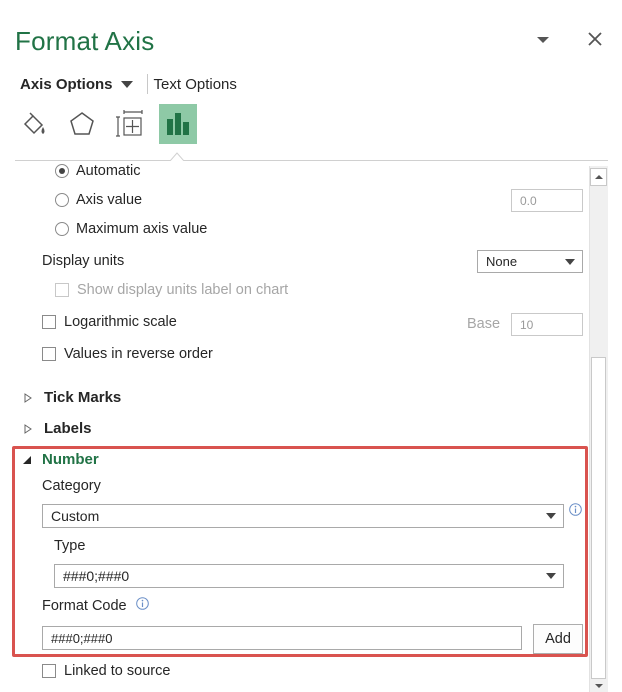  What do you see at coordinates (109, 200) in the screenshot?
I see `radio-axis-value-label: Axis value` at bounding box center [109, 200].